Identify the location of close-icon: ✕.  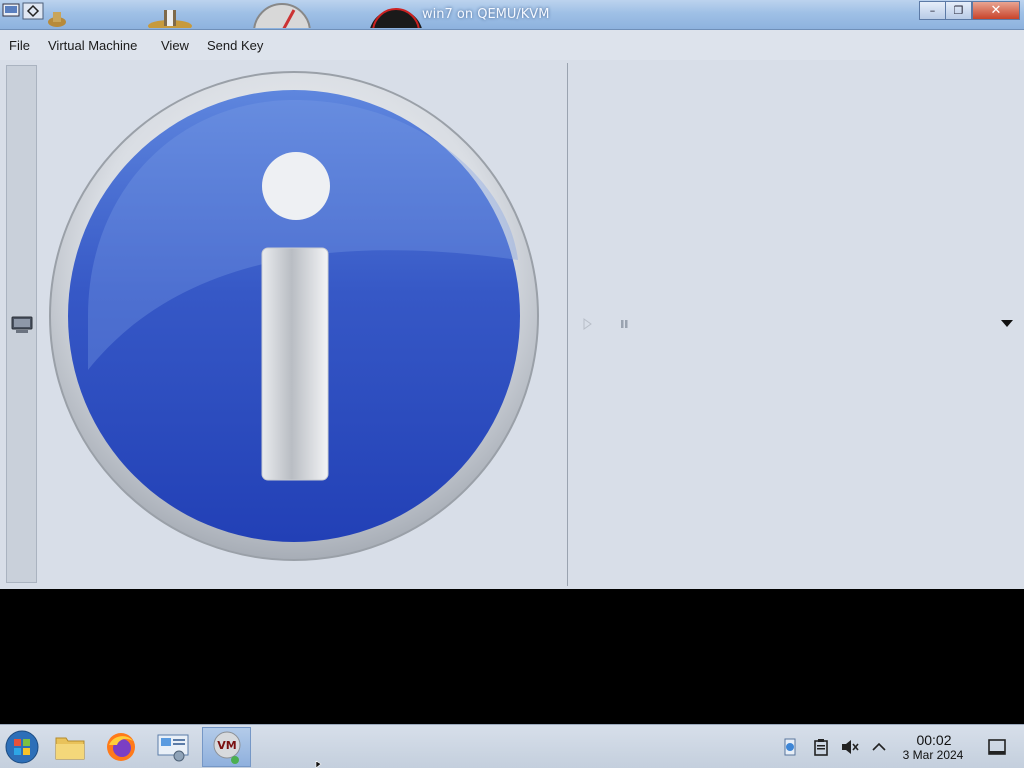
(996, 10).